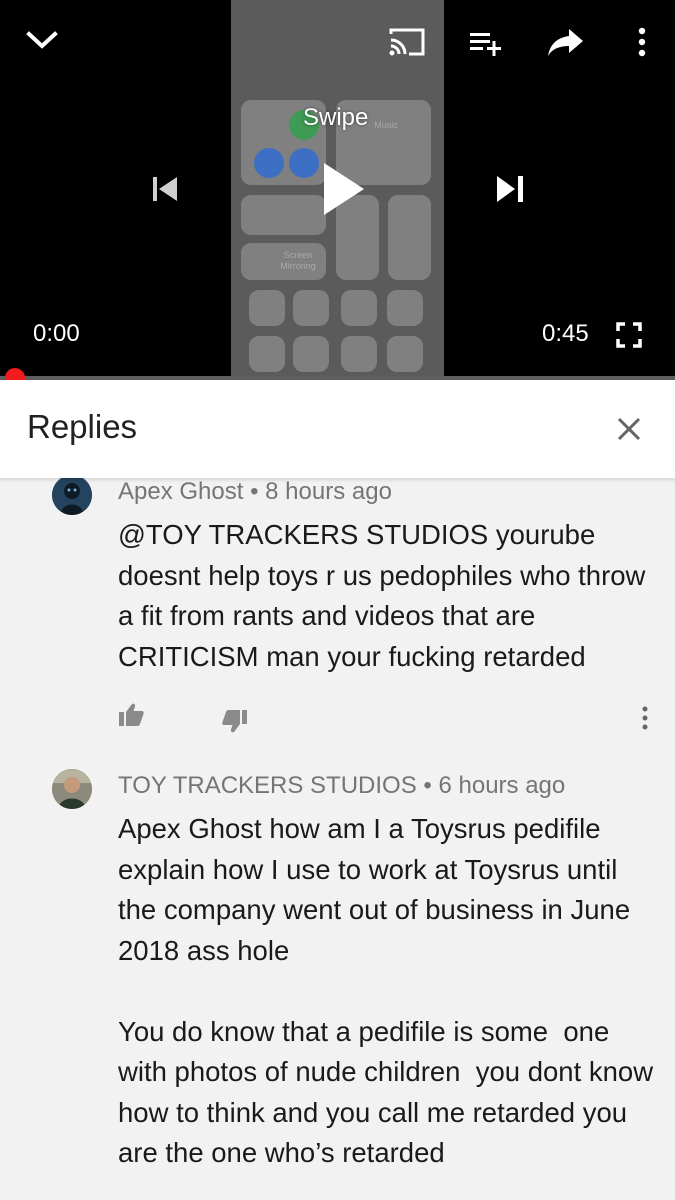  I want to click on thumb-screen-mirroring-label: Screen Mirroring, so click(298, 260).